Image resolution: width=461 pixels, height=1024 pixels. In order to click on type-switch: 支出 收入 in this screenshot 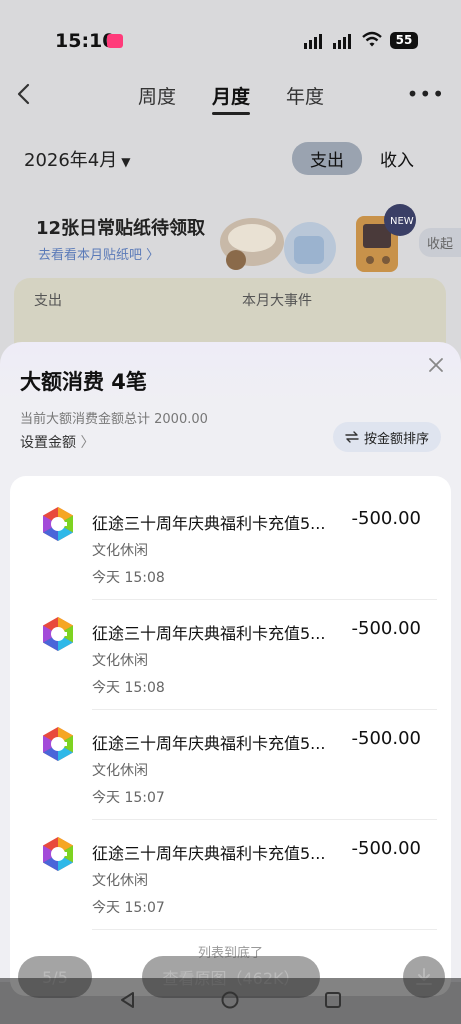, I will do `click(353, 158)`.